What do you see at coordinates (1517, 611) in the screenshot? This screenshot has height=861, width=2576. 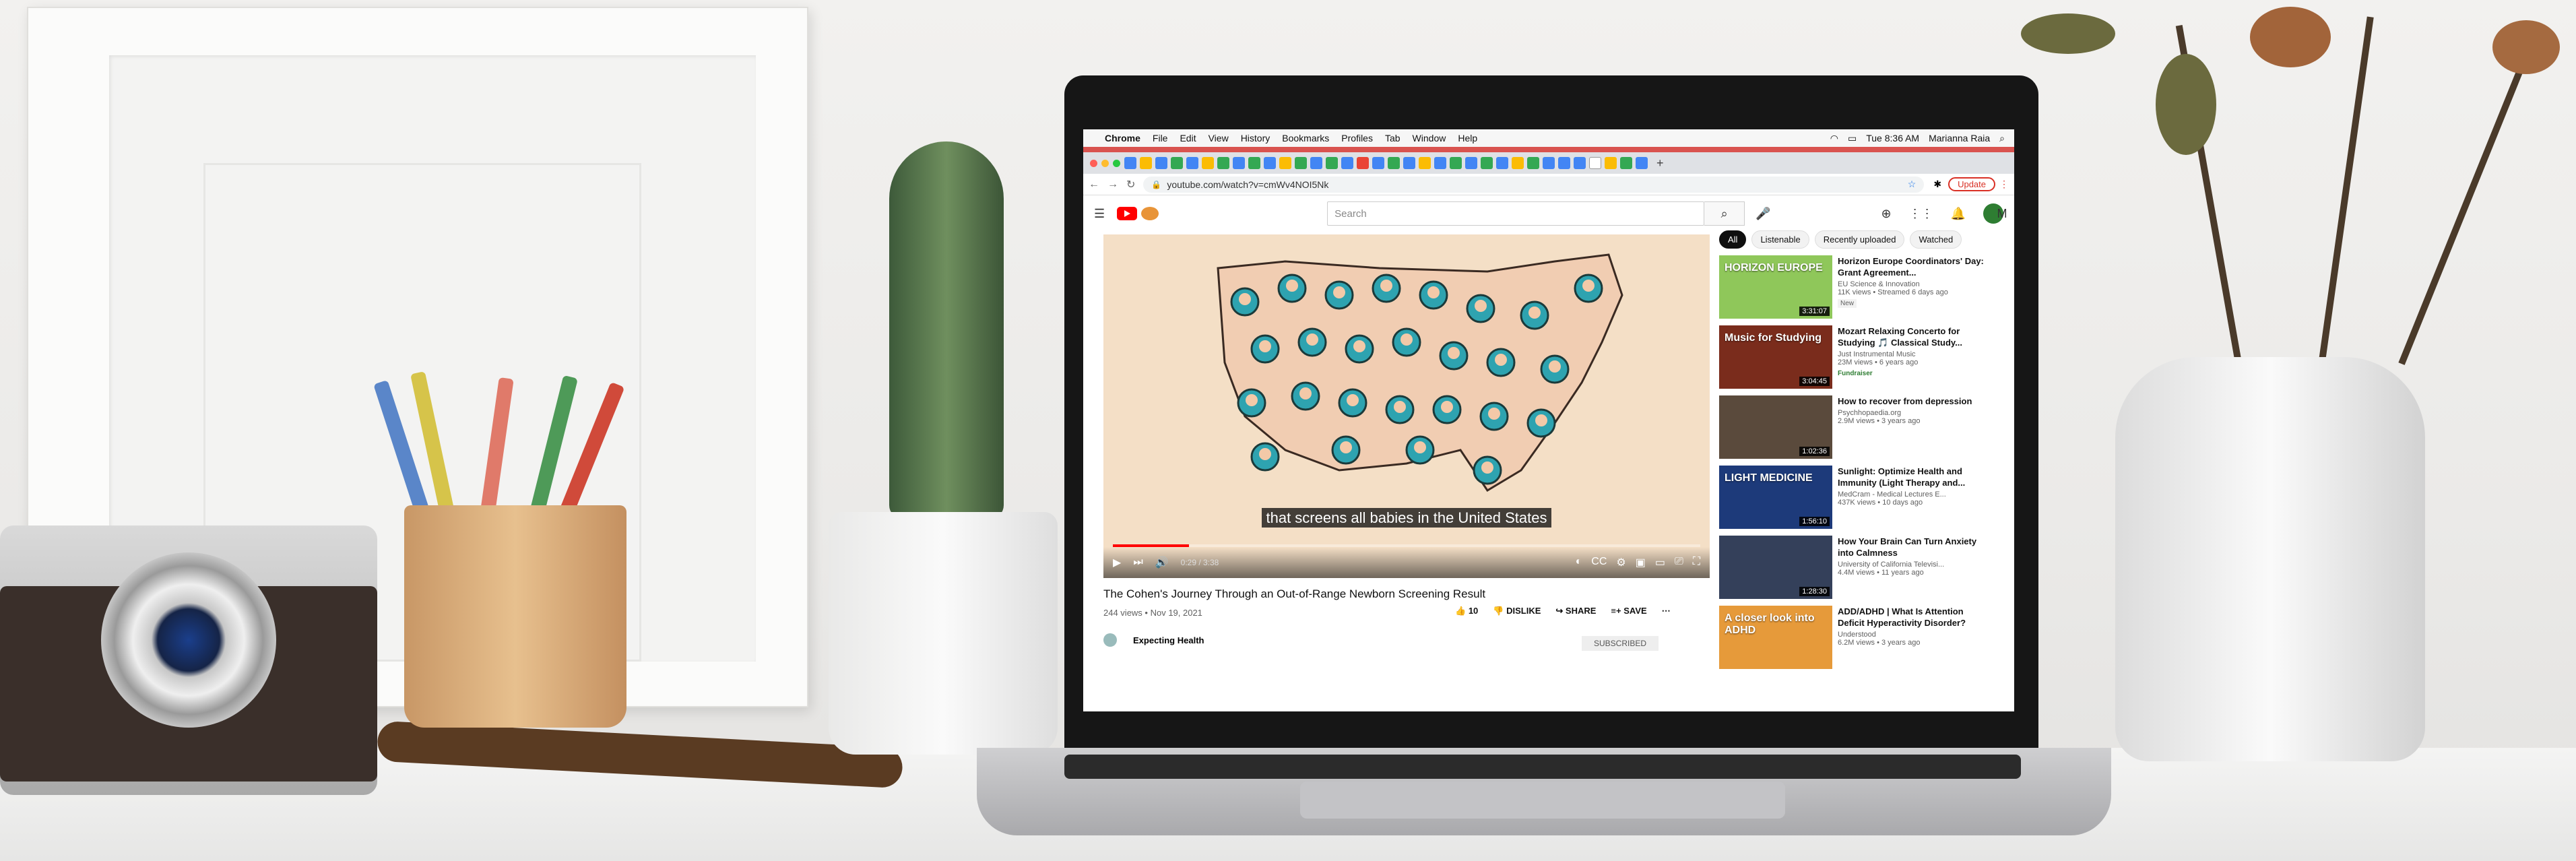 I see `dislike-button: 👎 DISLIKE` at bounding box center [1517, 611].